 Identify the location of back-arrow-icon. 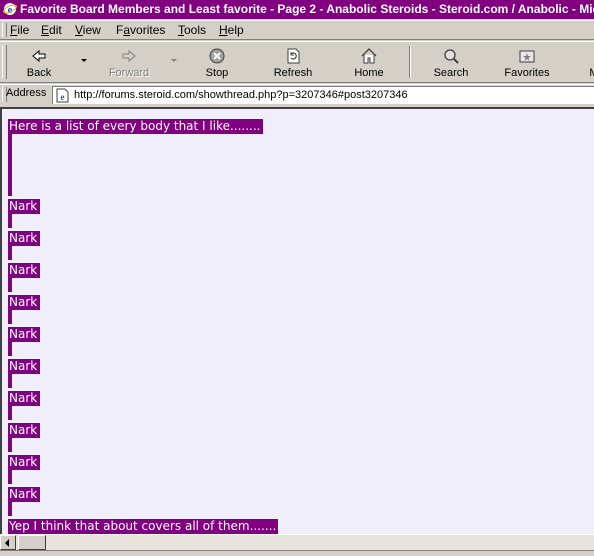
(39, 56).